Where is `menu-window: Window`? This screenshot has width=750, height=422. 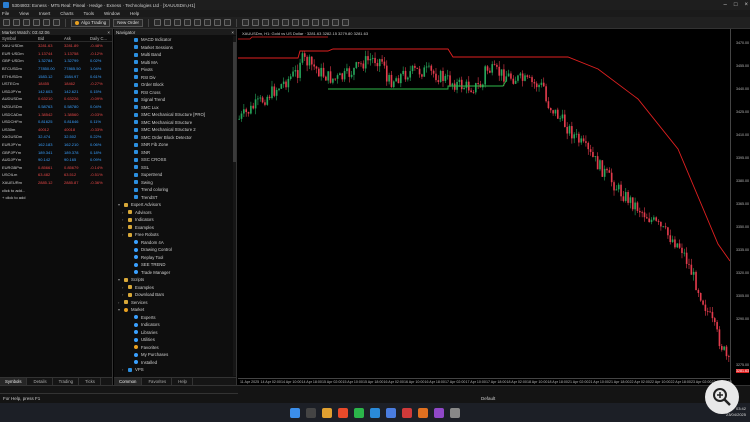 menu-window: Window is located at coordinates (112, 13).